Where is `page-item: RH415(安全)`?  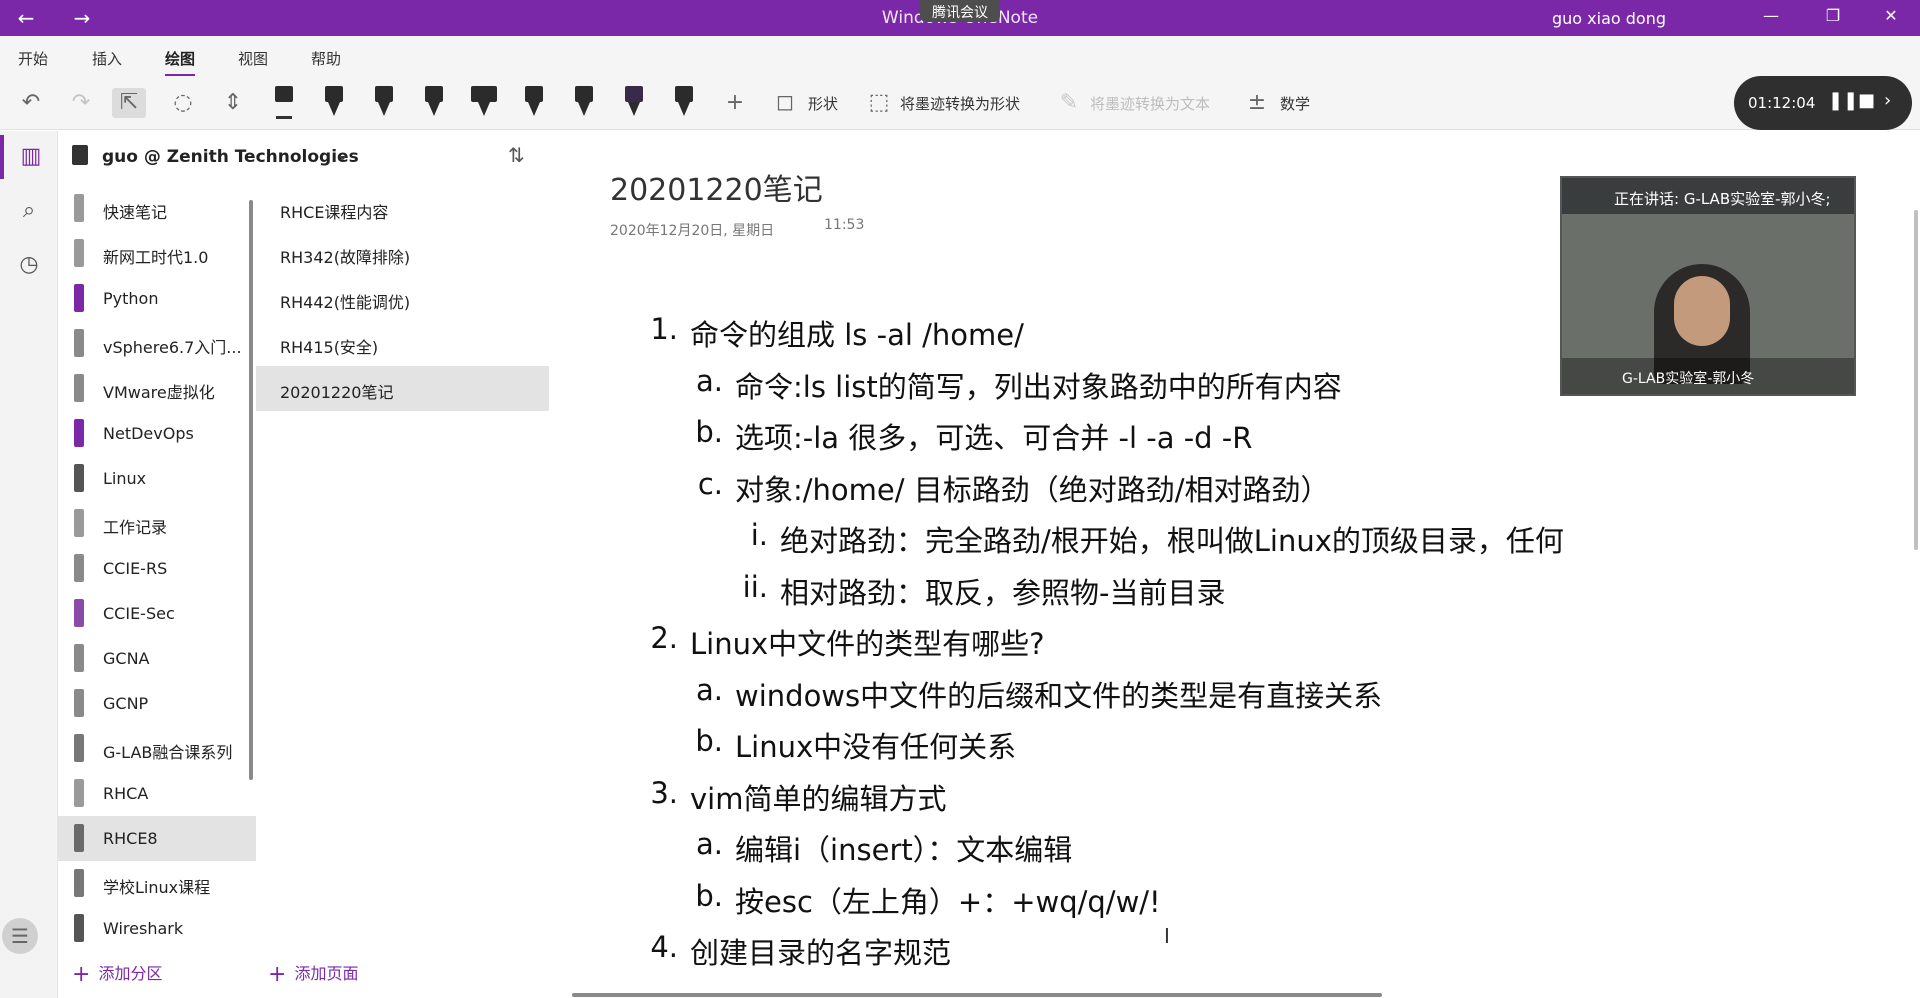 page-item: RH415(安全) is located at coordinates (402, 343).